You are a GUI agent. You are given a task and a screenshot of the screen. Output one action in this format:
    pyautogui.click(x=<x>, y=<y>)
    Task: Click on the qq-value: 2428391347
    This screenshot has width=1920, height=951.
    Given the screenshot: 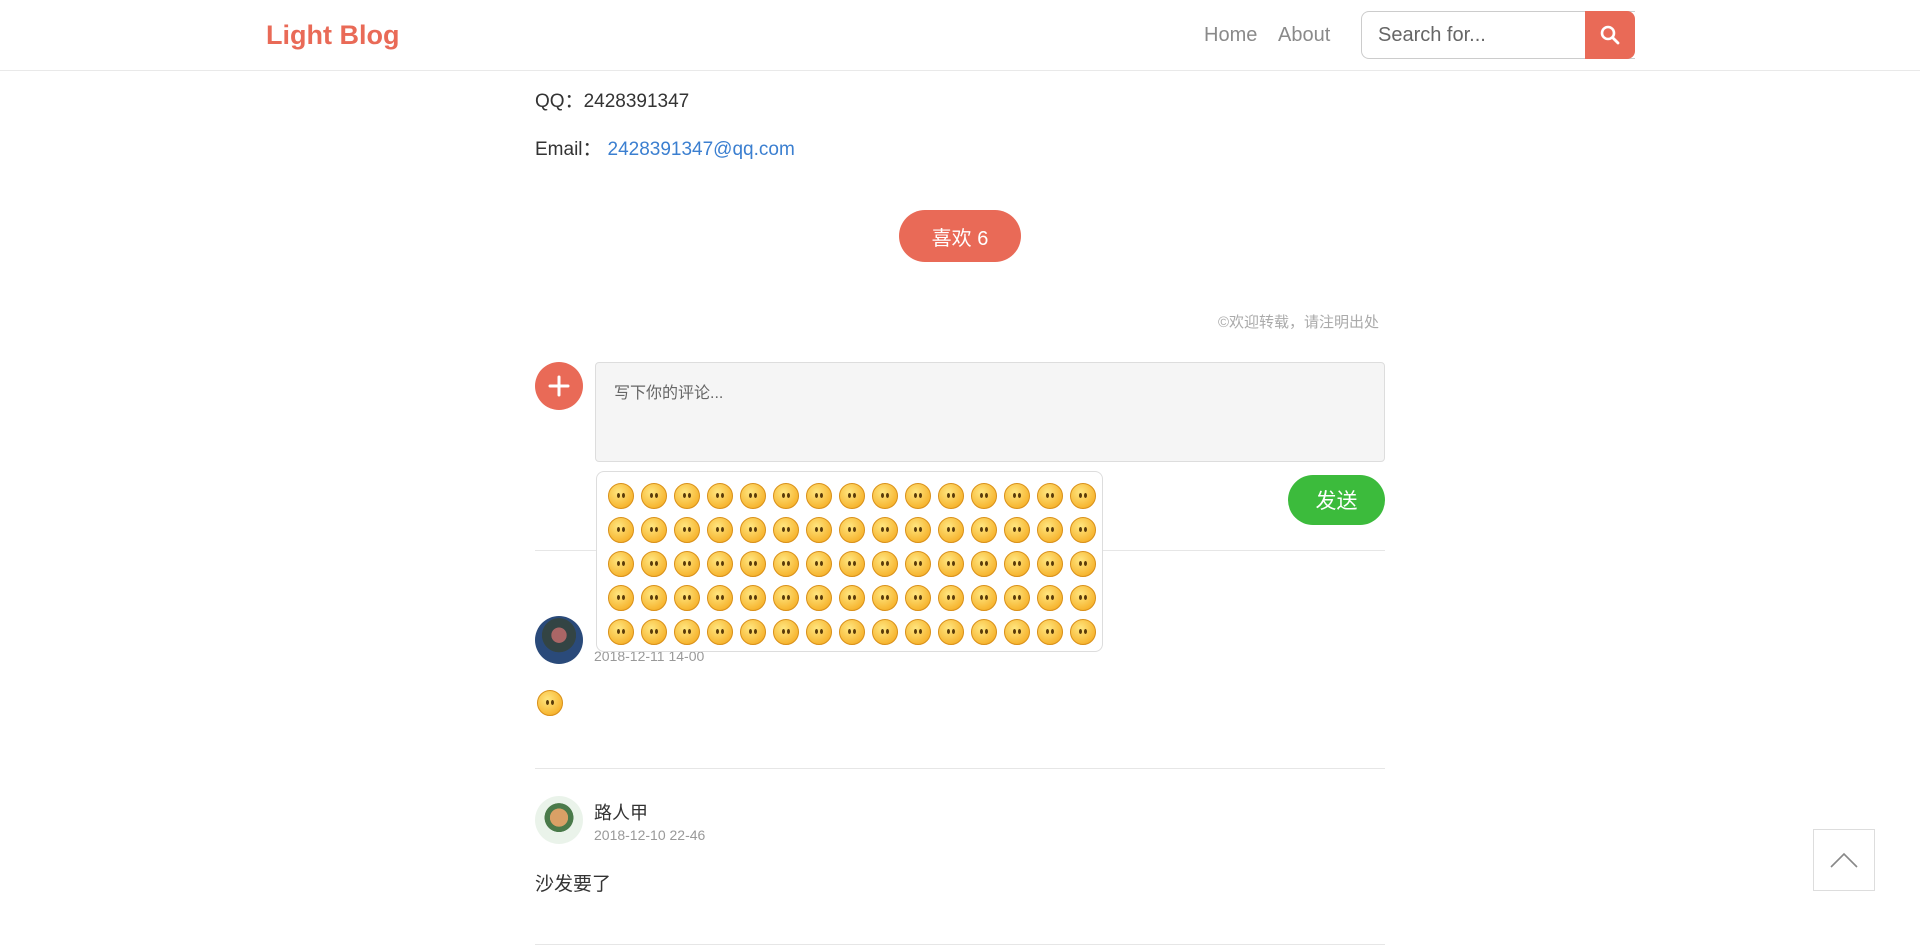 What is the action you would take?
    pyautogui.click(x=636, y=101)
    